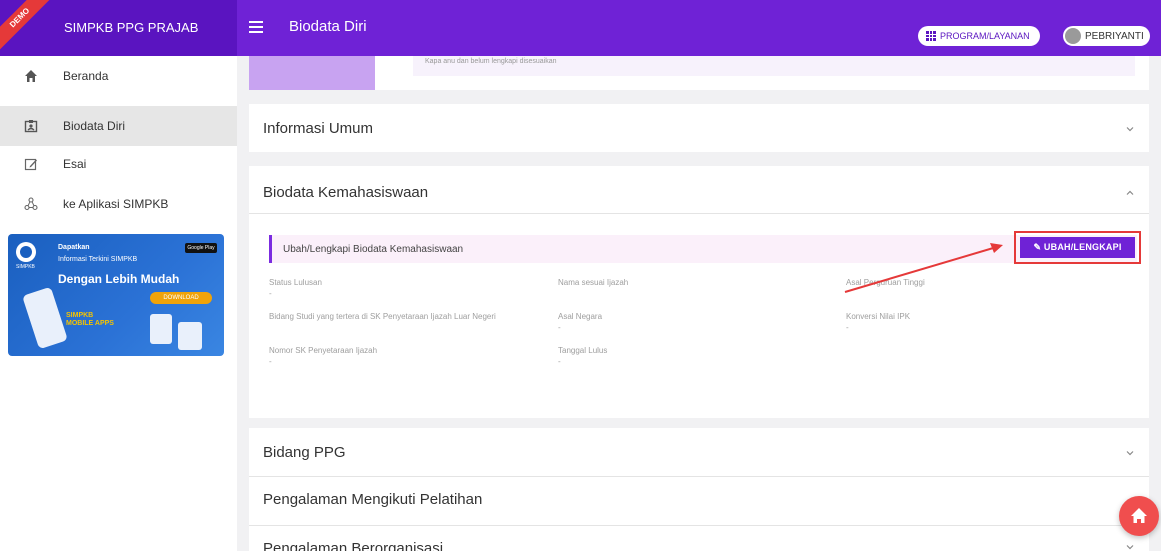  I want to click on home-fab-button, so click(1139, 516).